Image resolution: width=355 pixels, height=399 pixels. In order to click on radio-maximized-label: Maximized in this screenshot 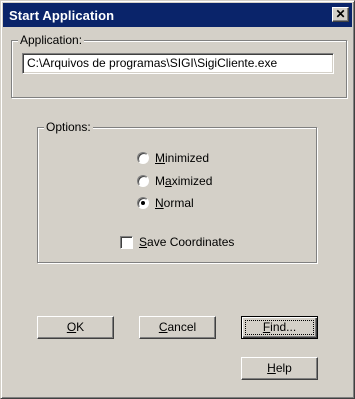, I will do `click(184, 181)`.